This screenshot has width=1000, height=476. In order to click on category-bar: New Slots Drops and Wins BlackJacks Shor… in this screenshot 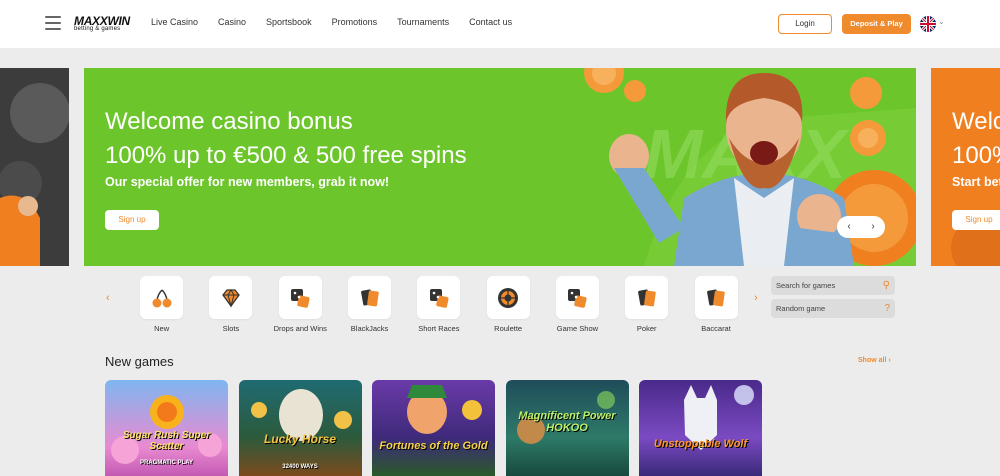, I will do `click(439, 304)`.